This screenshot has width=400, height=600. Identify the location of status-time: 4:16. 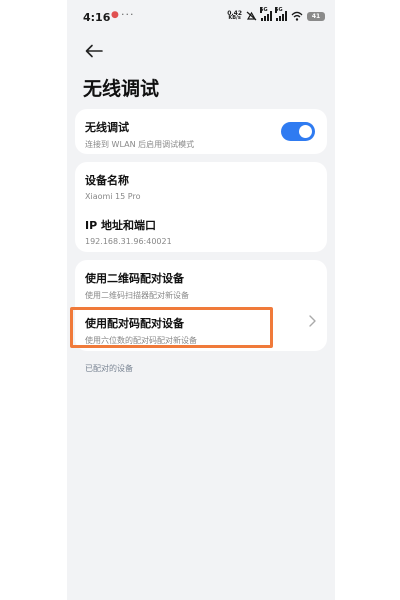
(97, 17).